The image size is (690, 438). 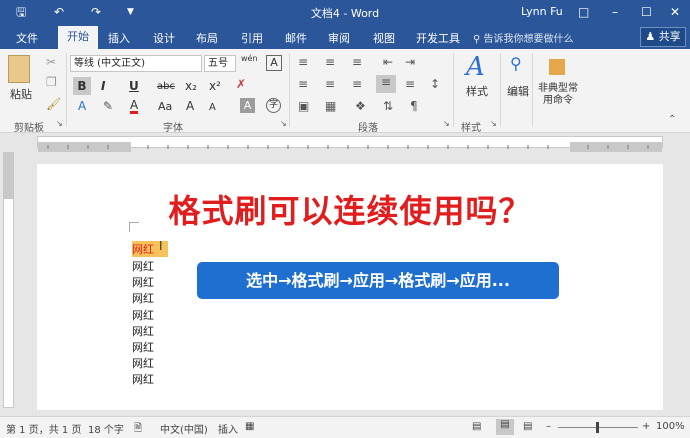 What do you see at coordinates (283, 123) in the screenshot?
I see `font-launcher-icon: ↘` at bounding box center [283, 123].